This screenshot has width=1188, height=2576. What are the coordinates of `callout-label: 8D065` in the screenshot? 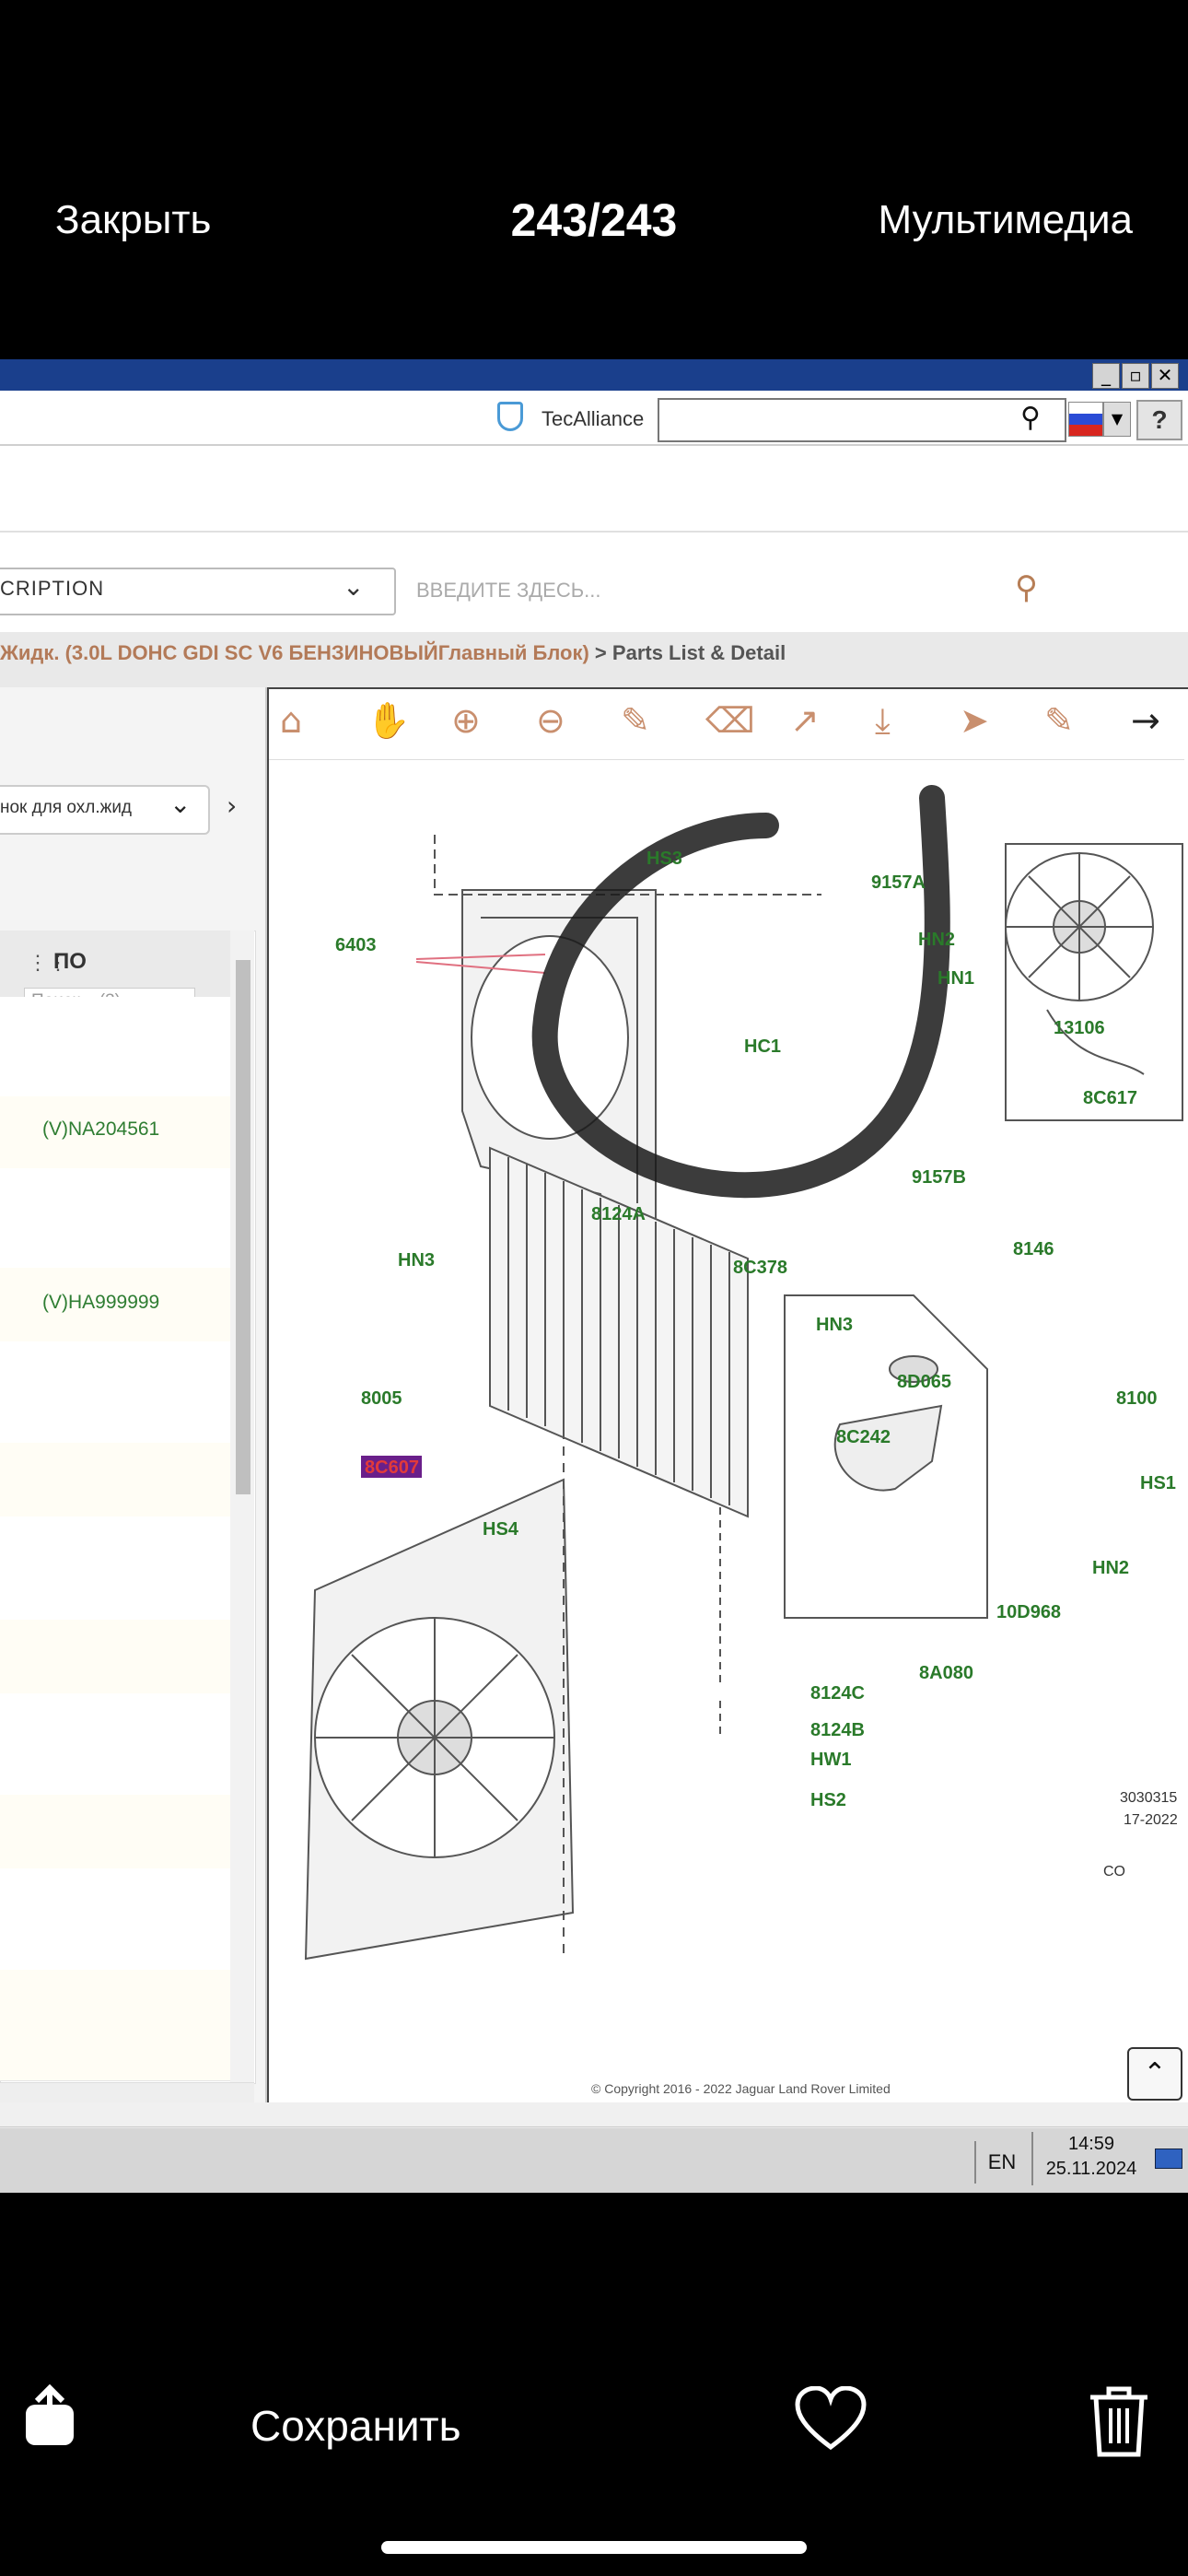 It's located at (924, 1382).